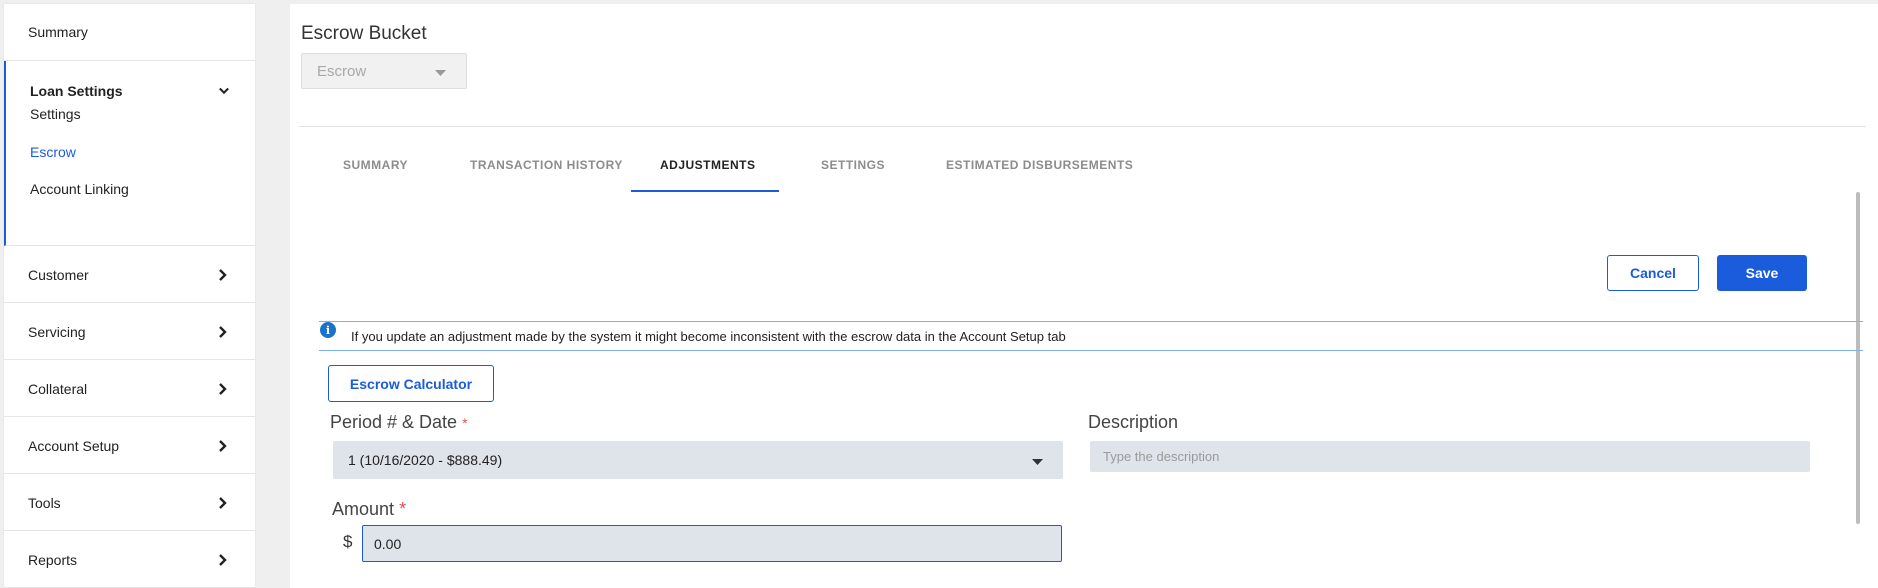 This screenshot has width=1878, height=588. I want to click on sidebar-item-collateral: Collateral, so click(129, 389).